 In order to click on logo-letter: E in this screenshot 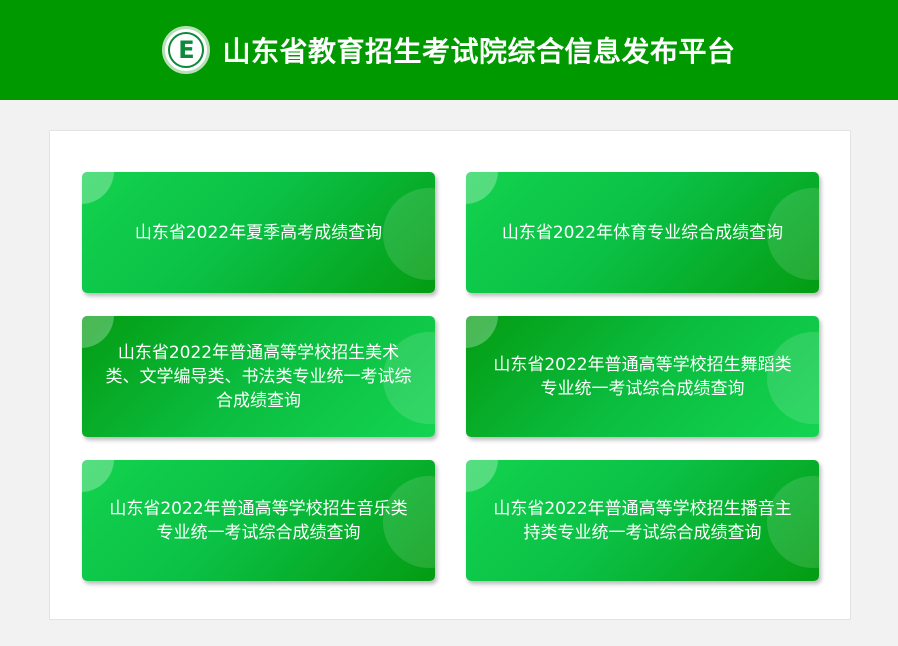, I will do `click(186, 50)`.